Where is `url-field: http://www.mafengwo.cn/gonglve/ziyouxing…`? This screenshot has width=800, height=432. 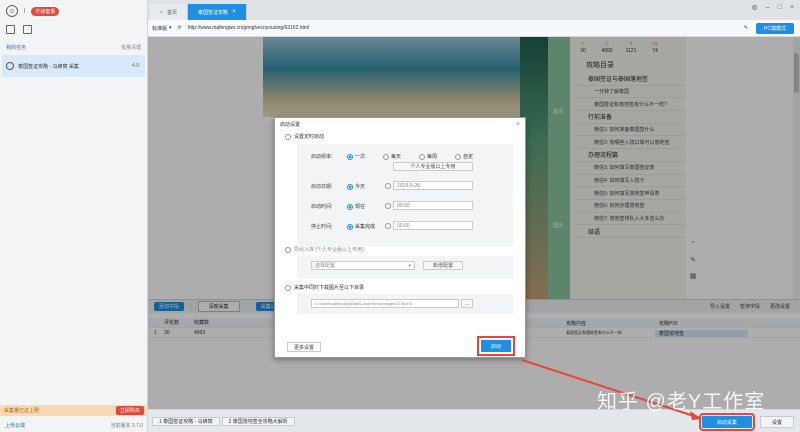 url-field: http://www.mafengwo.cn/gonglve/ziyouxing… is located at coordinates (448, 28).